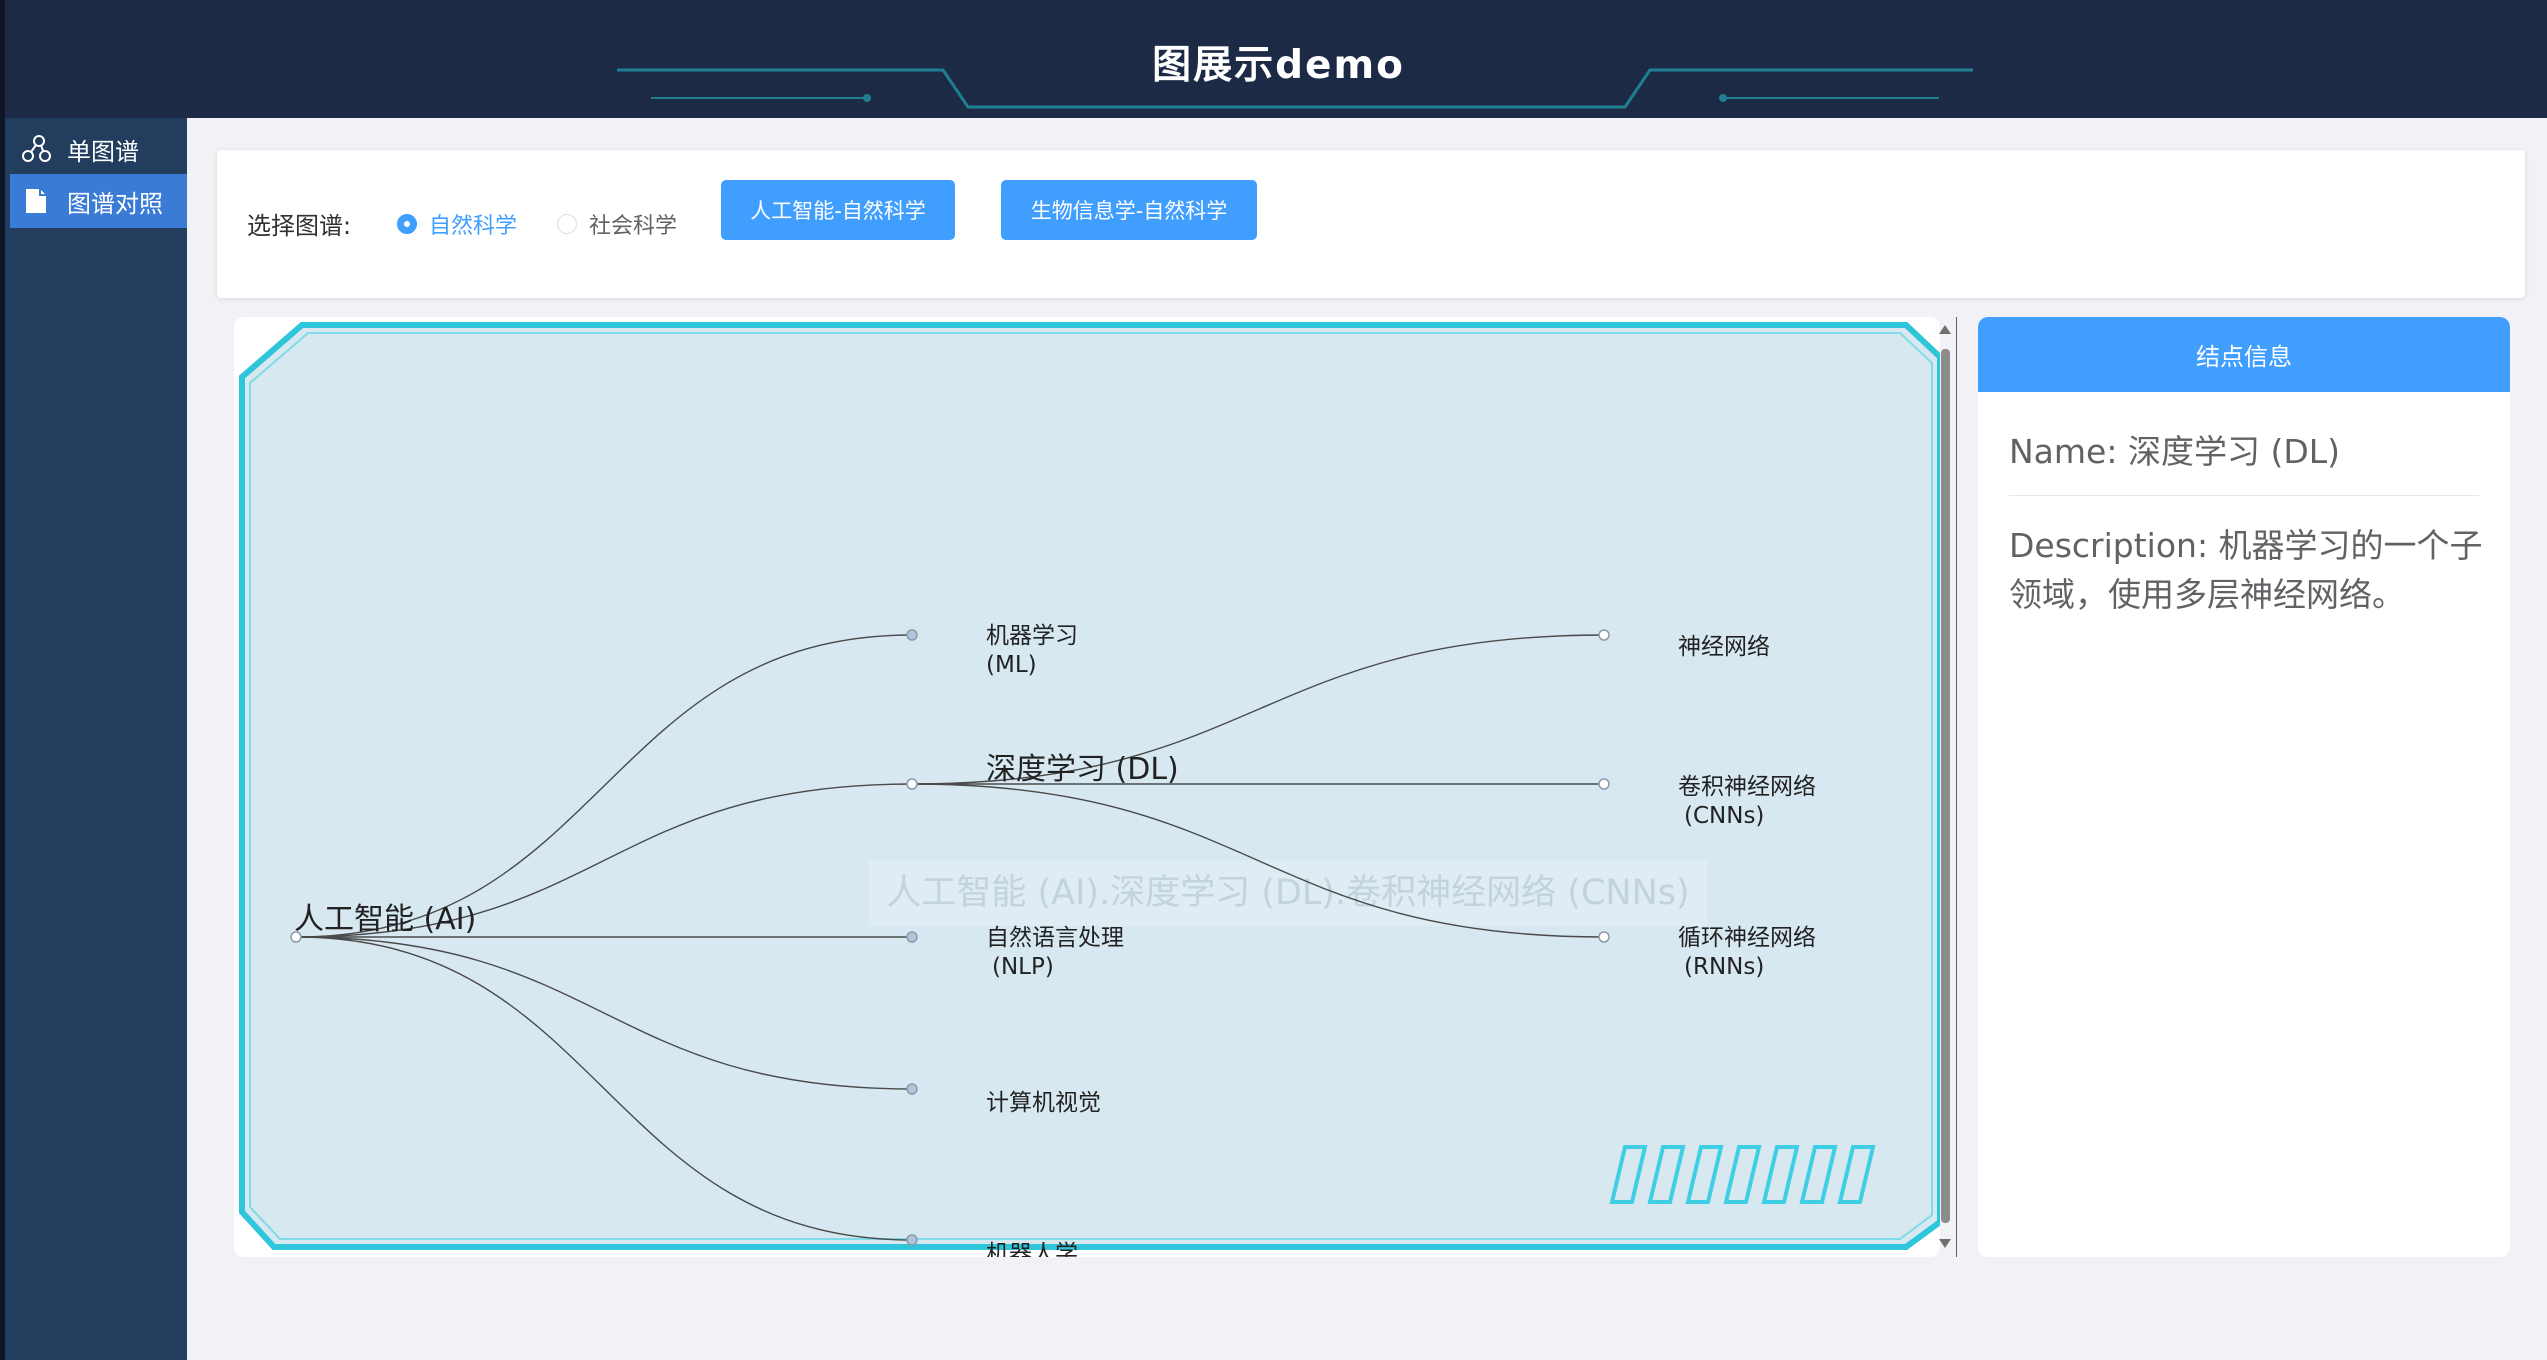  What do you see at coordinates (1032, 636) in the screenshot?
I see `node-label-ml: 机器学习` at bounding box center [1032, 636].